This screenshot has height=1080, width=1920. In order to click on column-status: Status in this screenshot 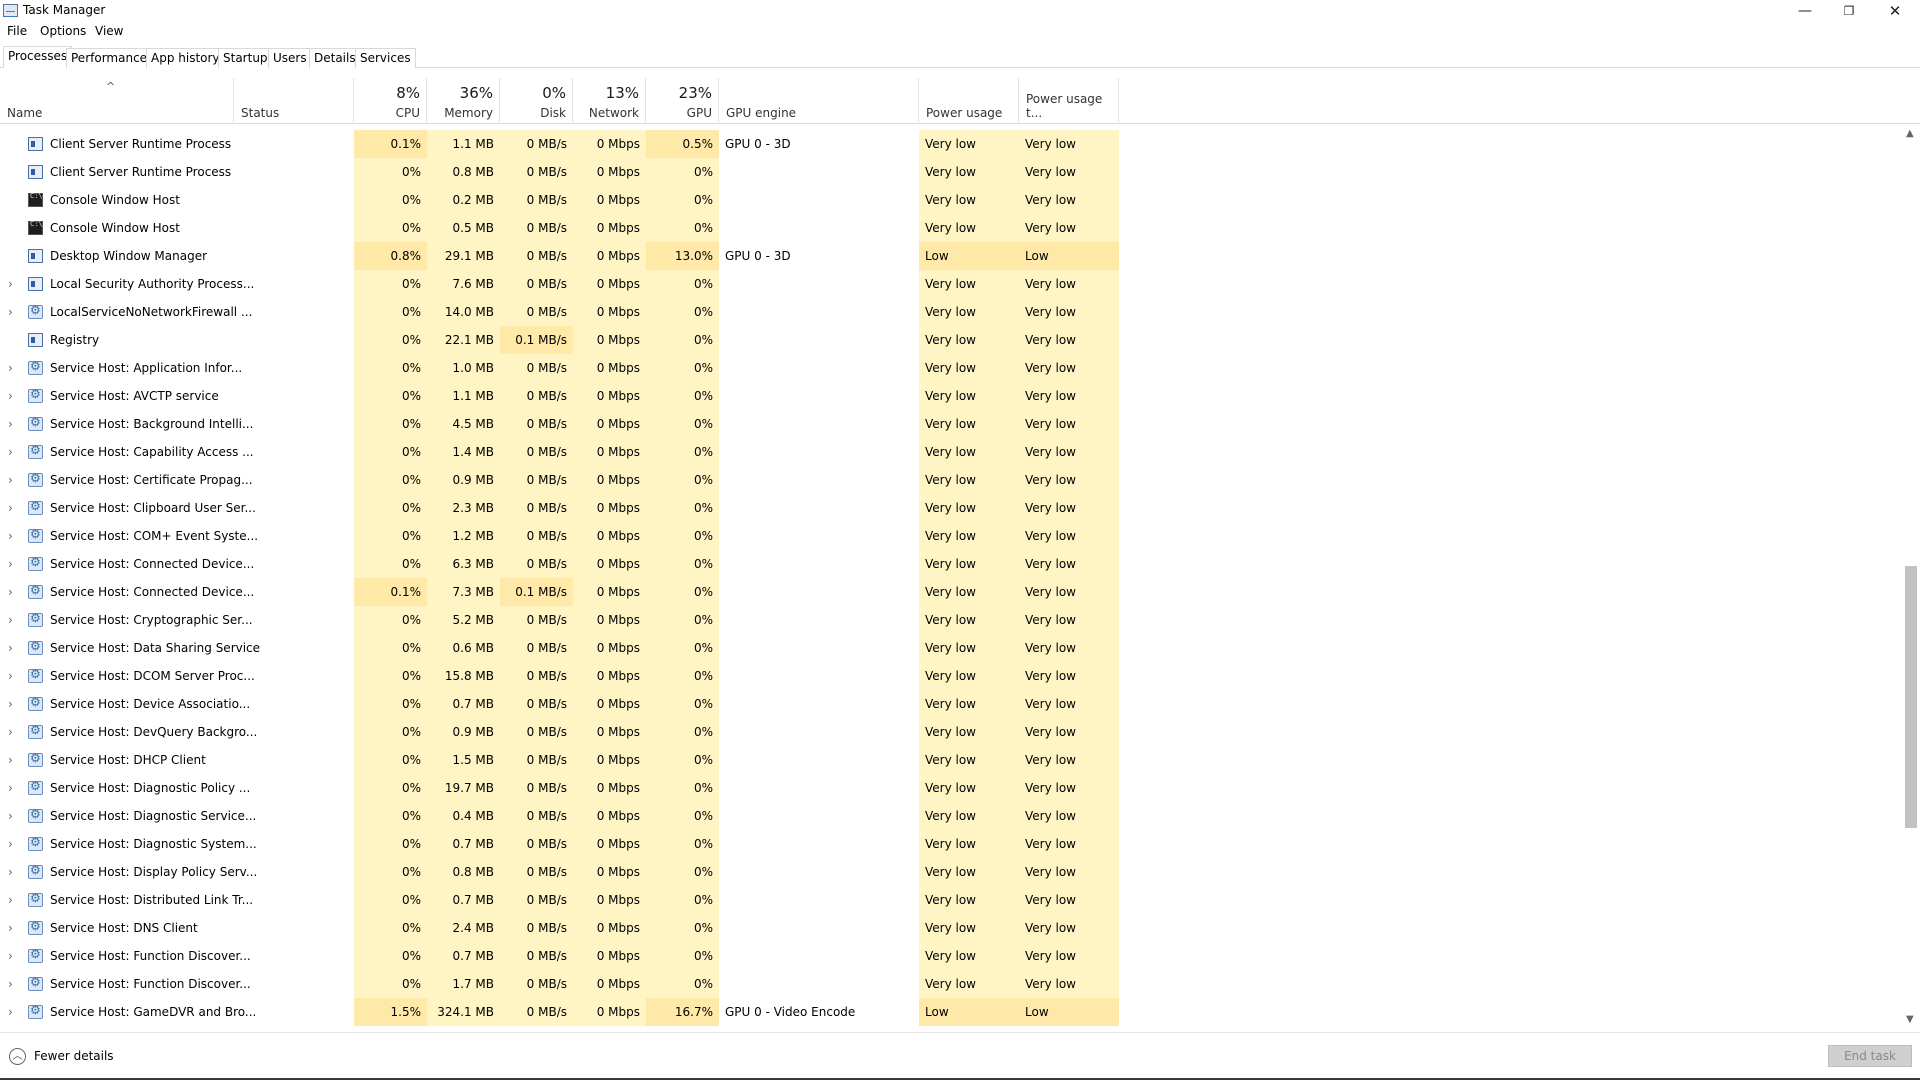, I will do `click(294, 101)`.